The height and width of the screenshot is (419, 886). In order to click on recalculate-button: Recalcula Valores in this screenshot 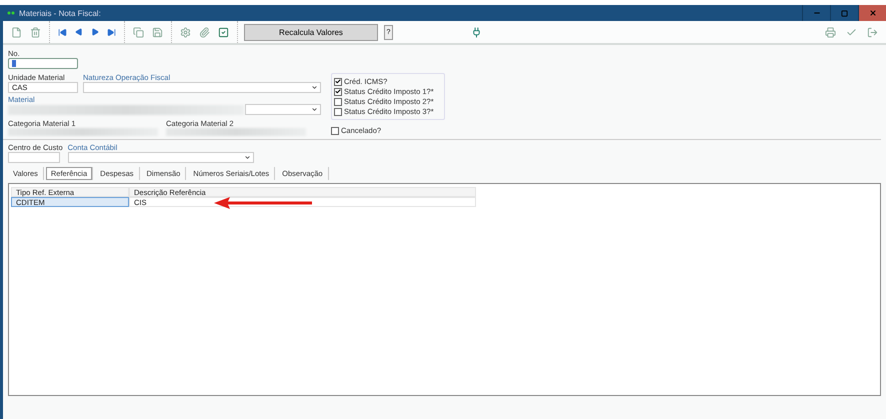, I will do `click(311, 32)`.